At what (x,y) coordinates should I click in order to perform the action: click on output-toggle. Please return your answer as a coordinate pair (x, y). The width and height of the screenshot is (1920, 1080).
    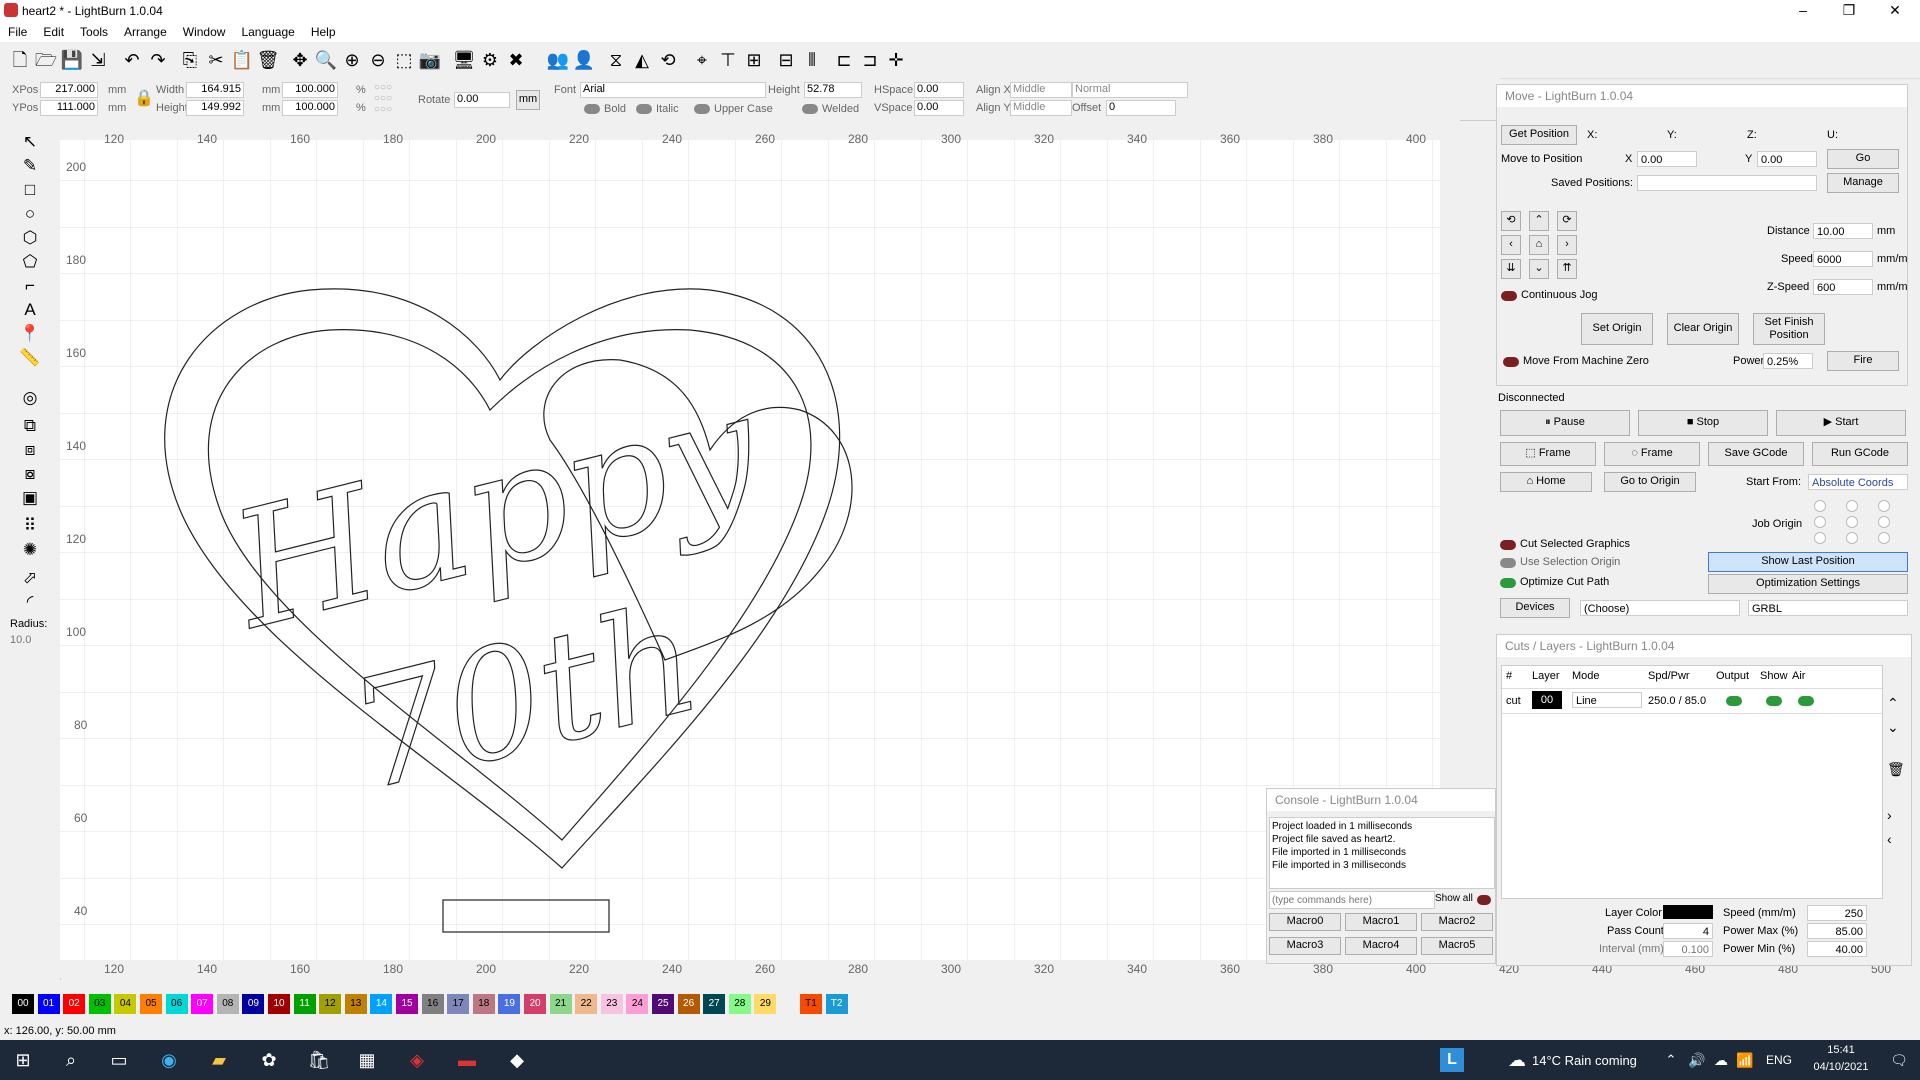
    Looking at the image, I should click on (1734, 701).